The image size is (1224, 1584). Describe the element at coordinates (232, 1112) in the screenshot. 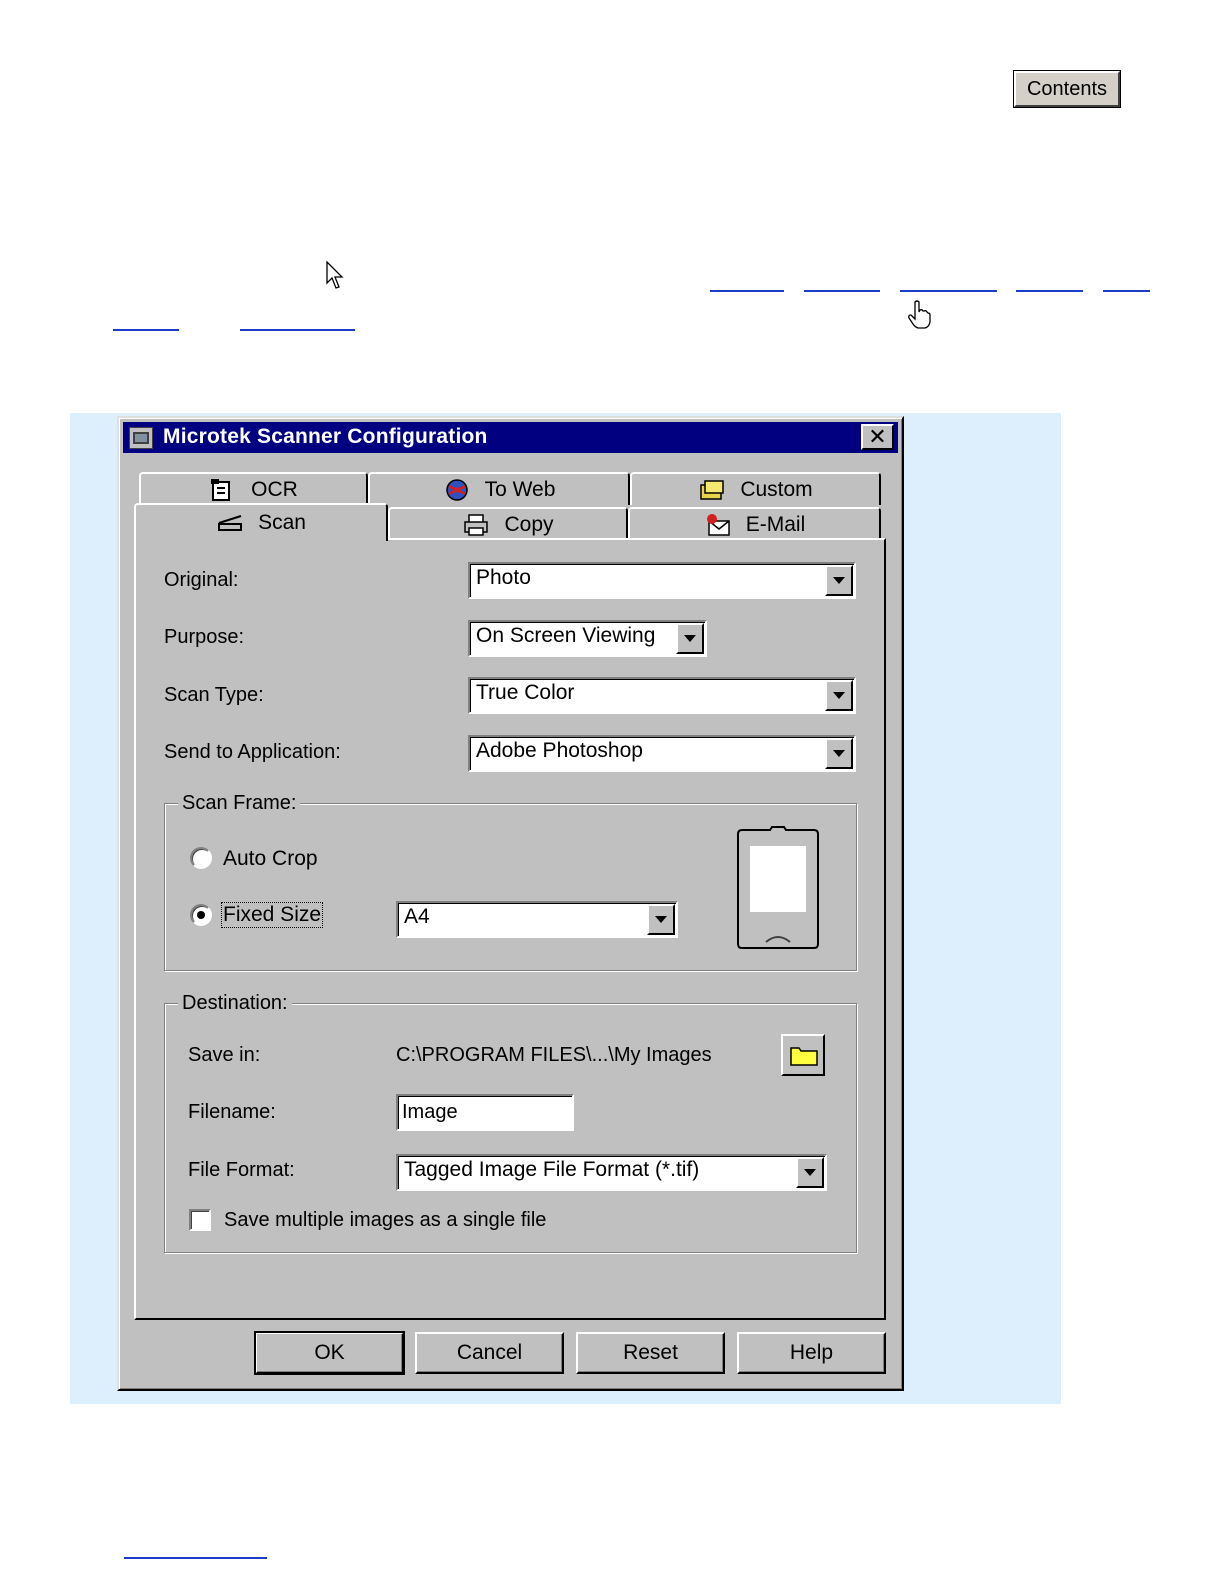

I see `filename-label: Filename:` at that location.